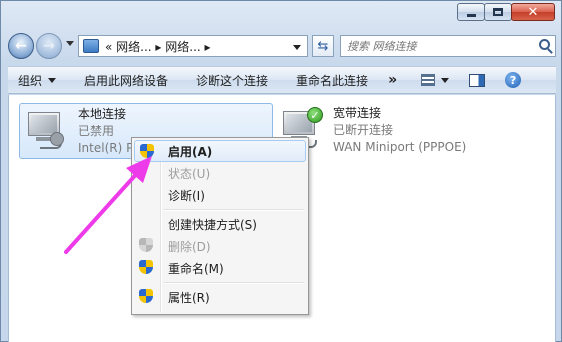 The width and height of the screenshot is (562, 342). What do you see at coordinates (471, 12) in the screenshot?
I see `minimize-button` at bounding box center [471, 12].